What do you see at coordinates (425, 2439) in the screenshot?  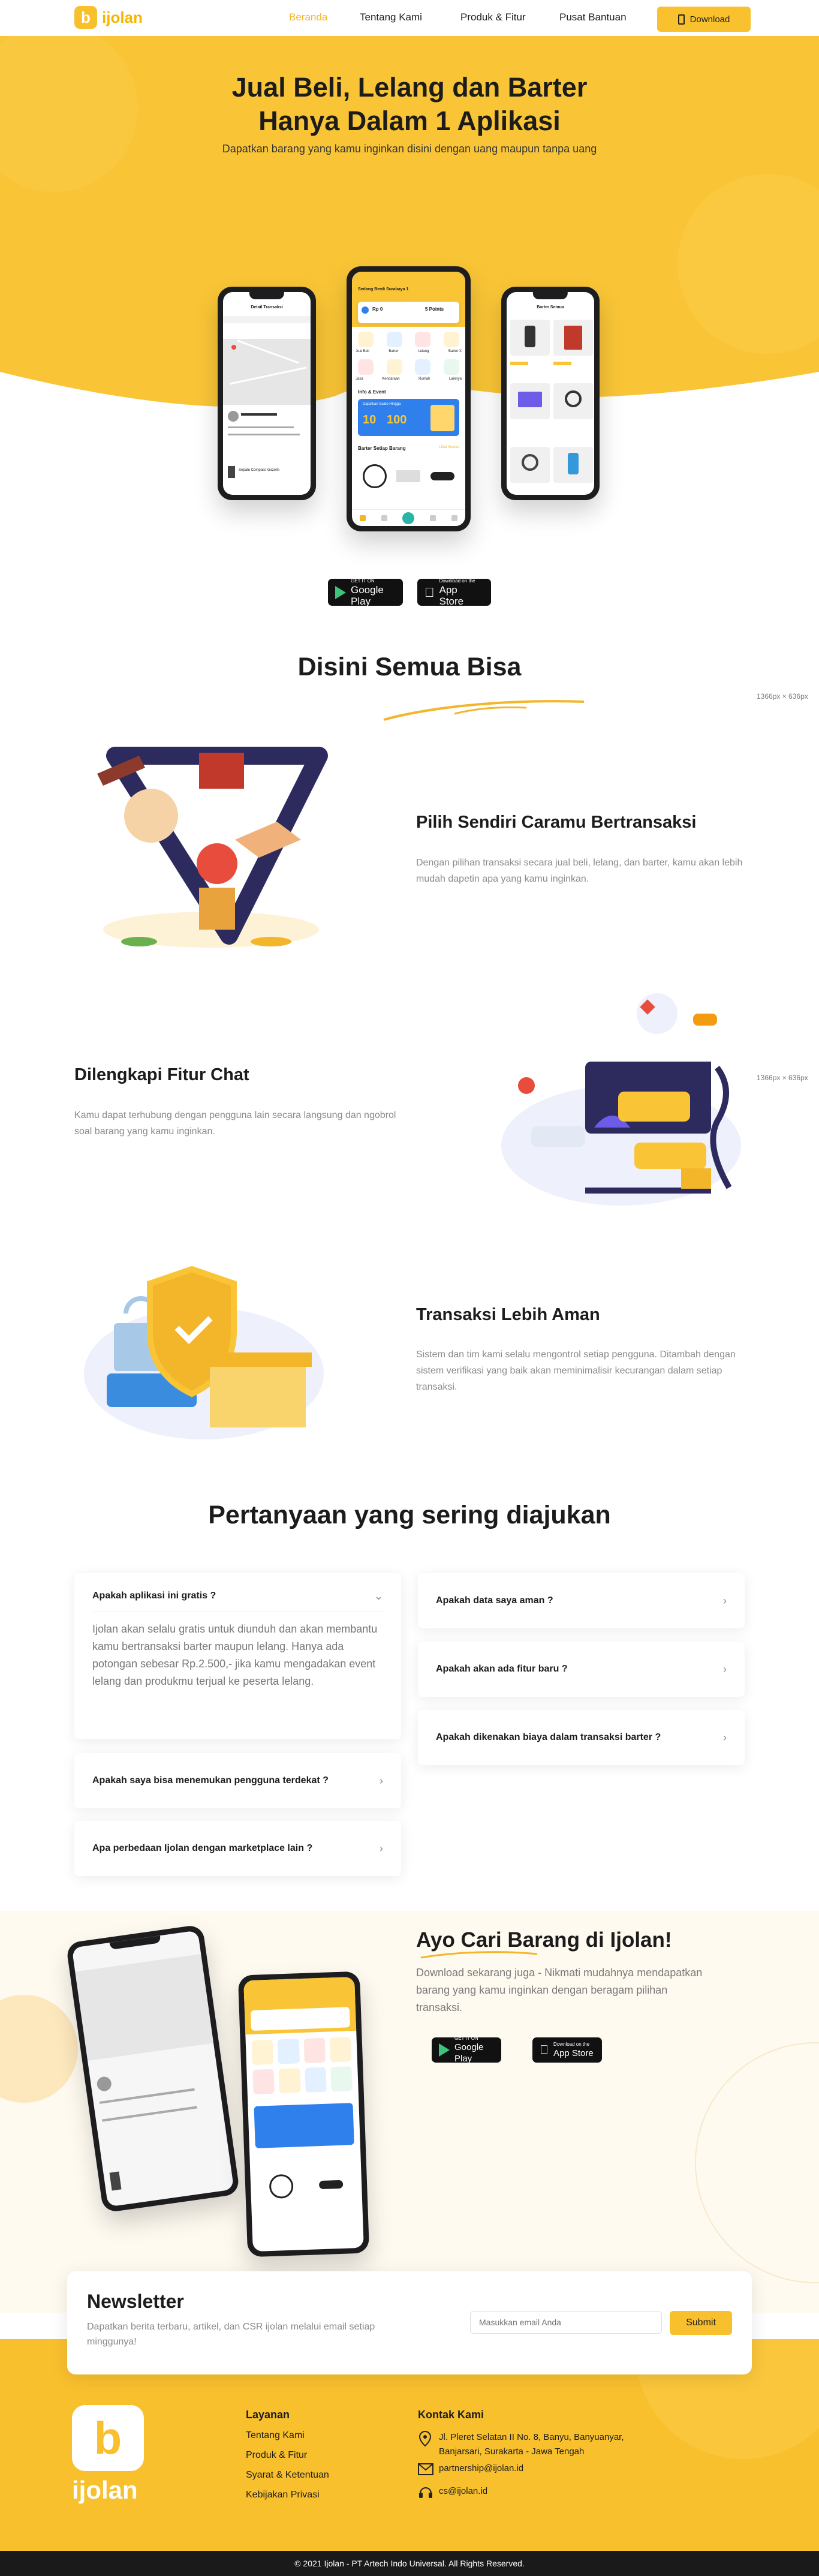 I see `location-pin-icon` at bounding box center [425, 2439].